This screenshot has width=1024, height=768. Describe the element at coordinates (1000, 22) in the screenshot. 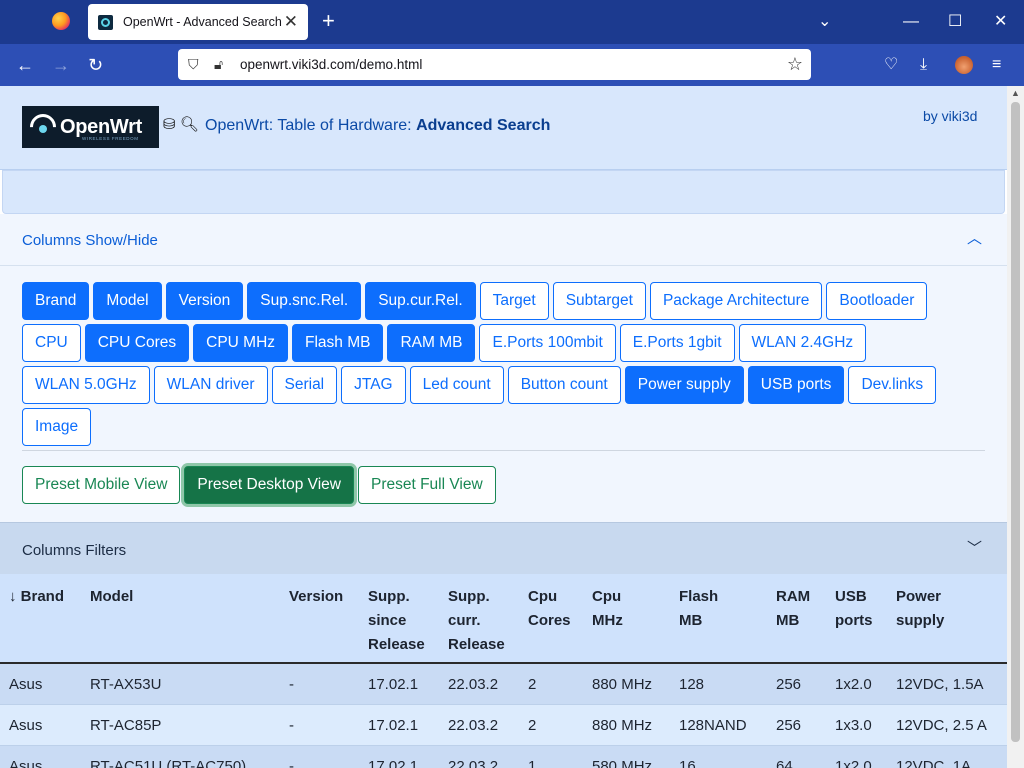

I see `window-close-icon: ✕` at that location.